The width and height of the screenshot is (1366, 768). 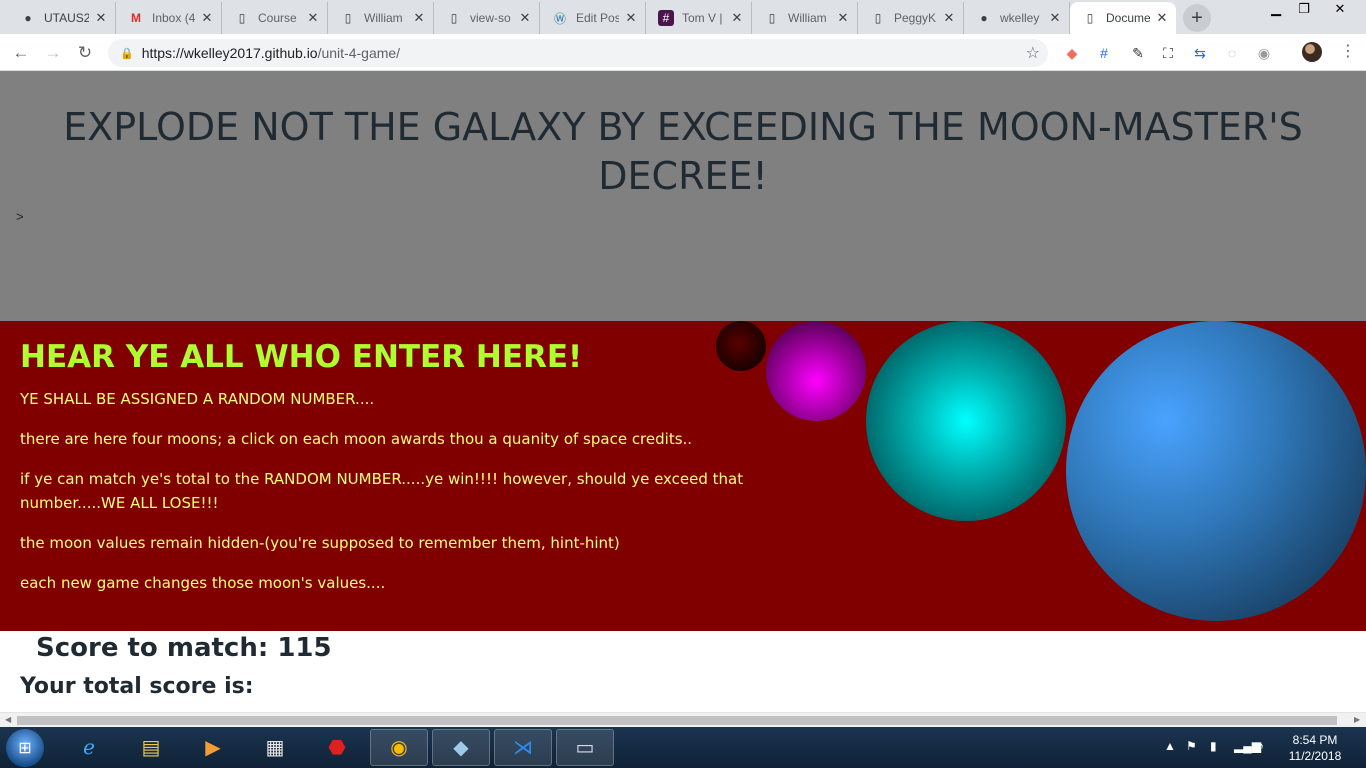 What do you see at coordinates (1304, 9) in the screenshot?
I see `restore-icon: ❐` at bounding box center [1304, 9].